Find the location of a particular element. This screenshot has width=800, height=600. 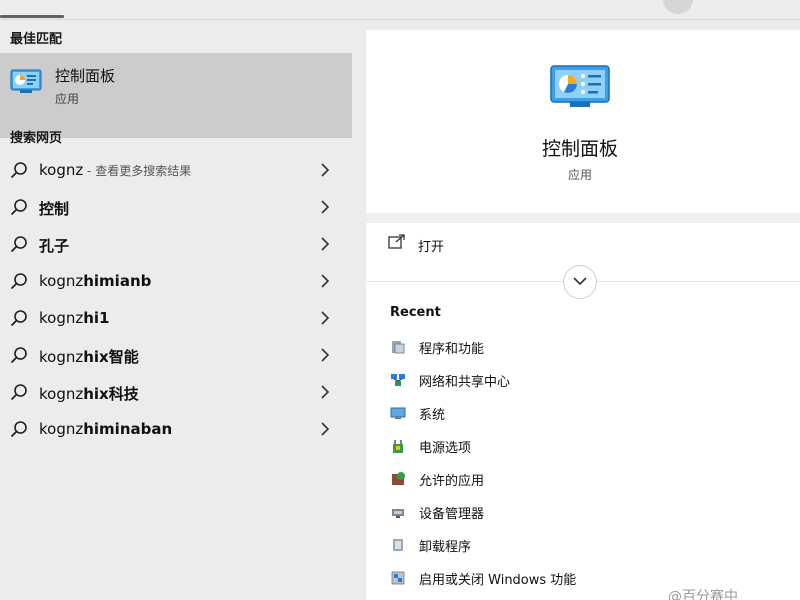

suggestion-text: kognzhimianb is located at coordinates (95, 281).